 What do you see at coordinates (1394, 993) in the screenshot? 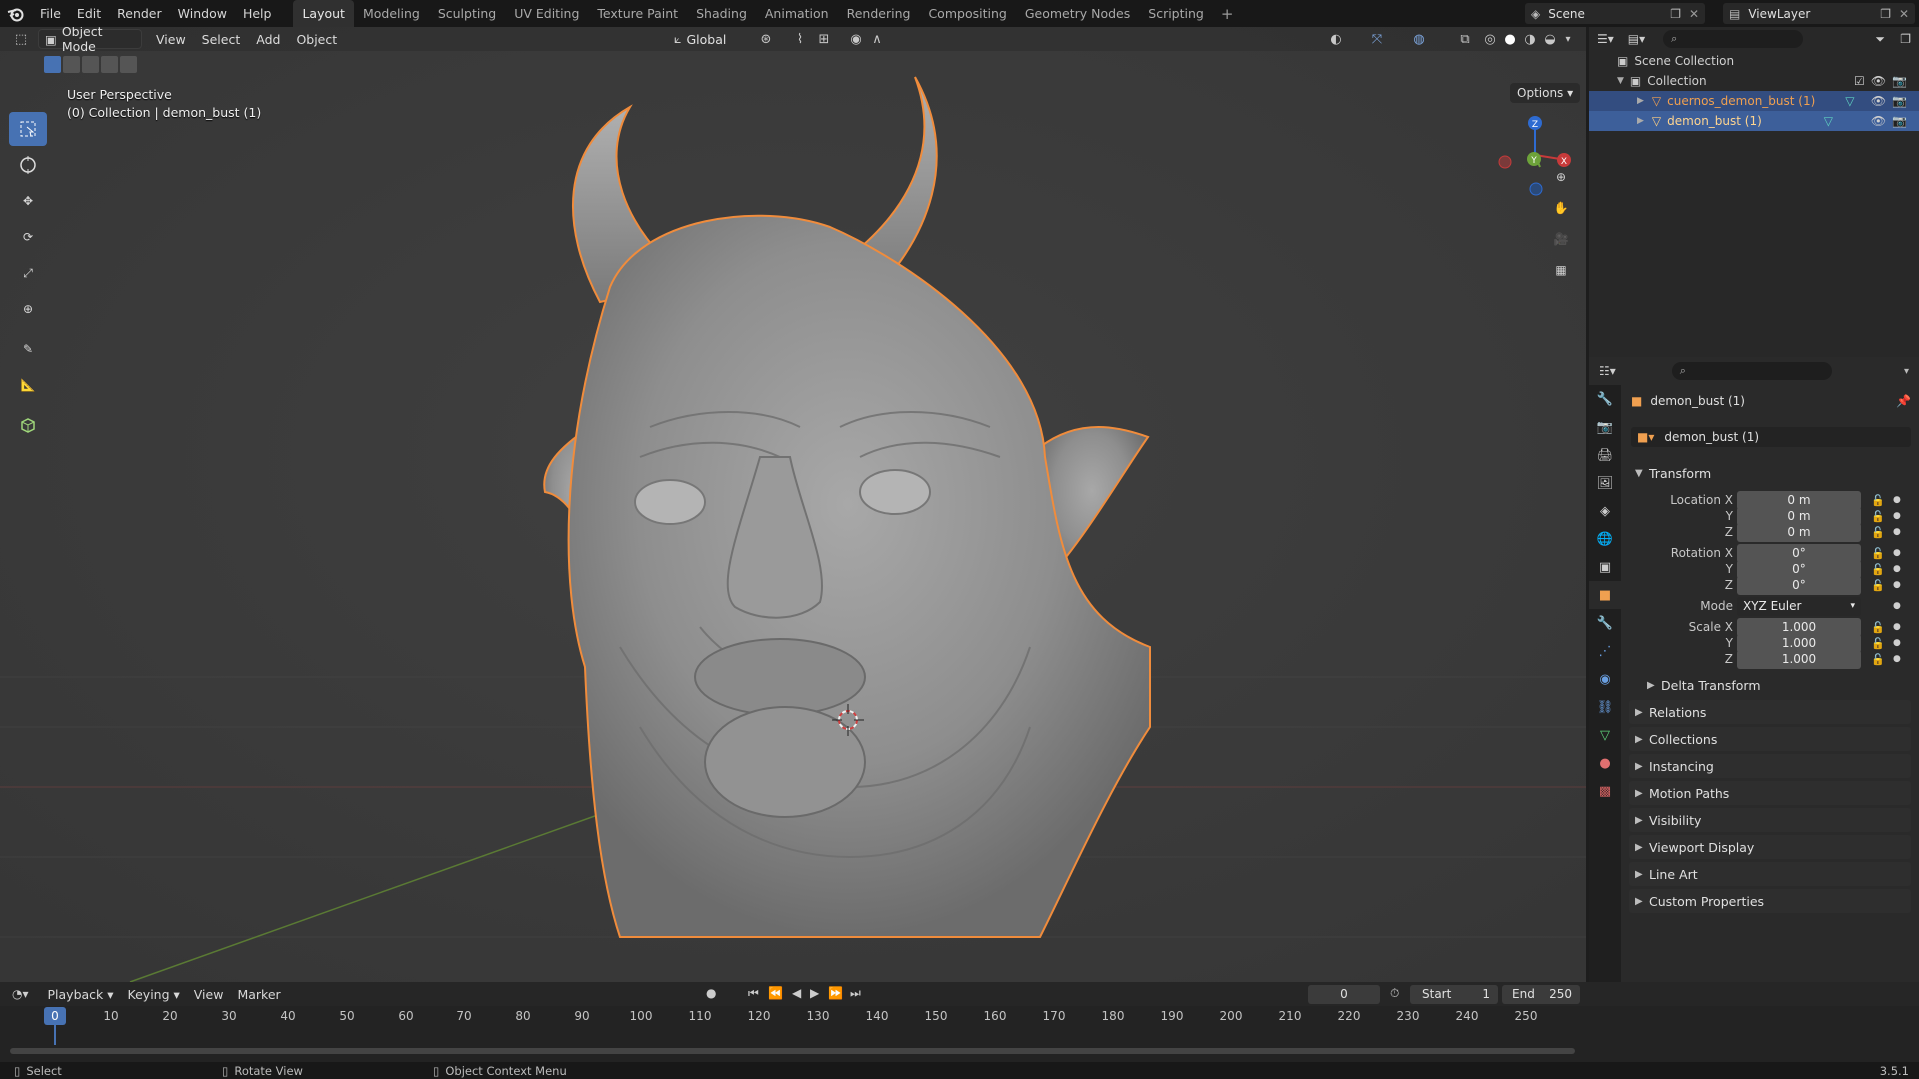
I see `preview-range-icon: ⏱` at bounding box center [1394, 993].